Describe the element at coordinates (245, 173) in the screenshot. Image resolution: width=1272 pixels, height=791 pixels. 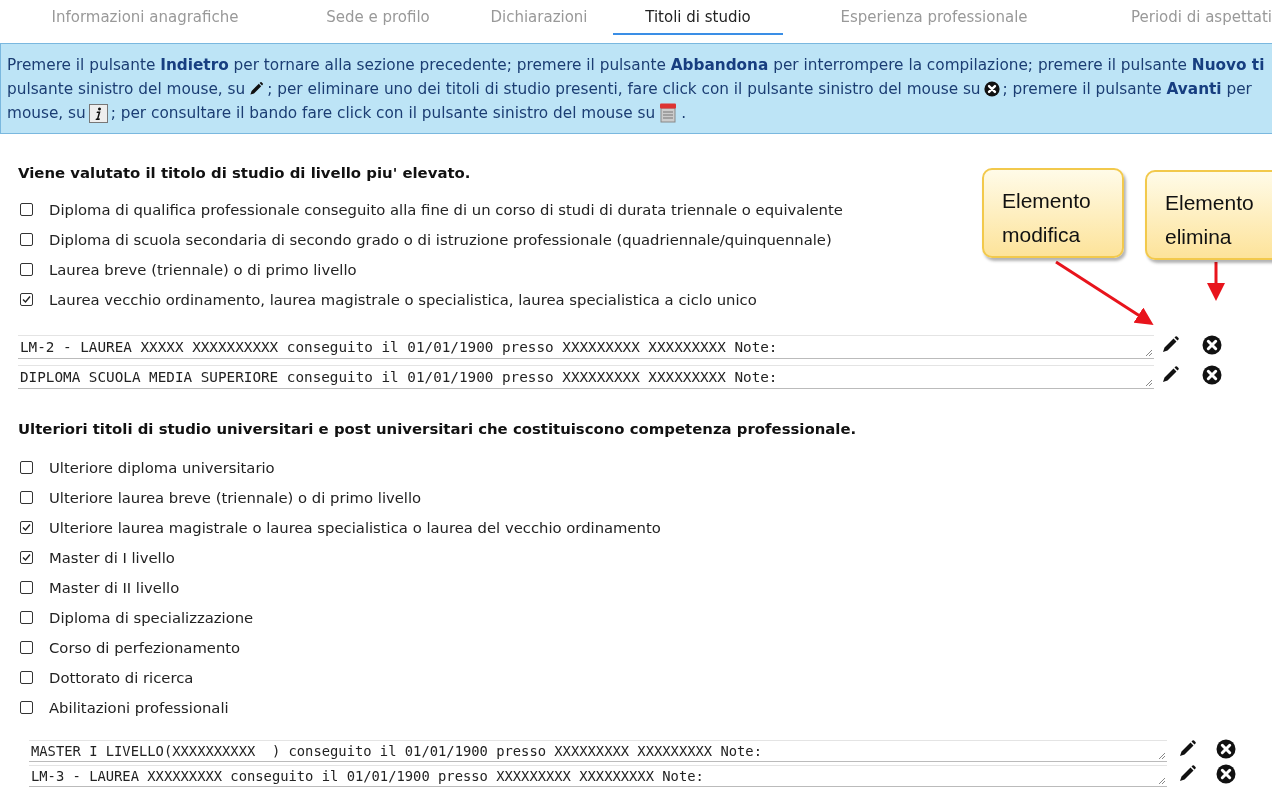
I see `section-heading: Viene valutato il titolo di studio di livello piu' elevato.` at that location.